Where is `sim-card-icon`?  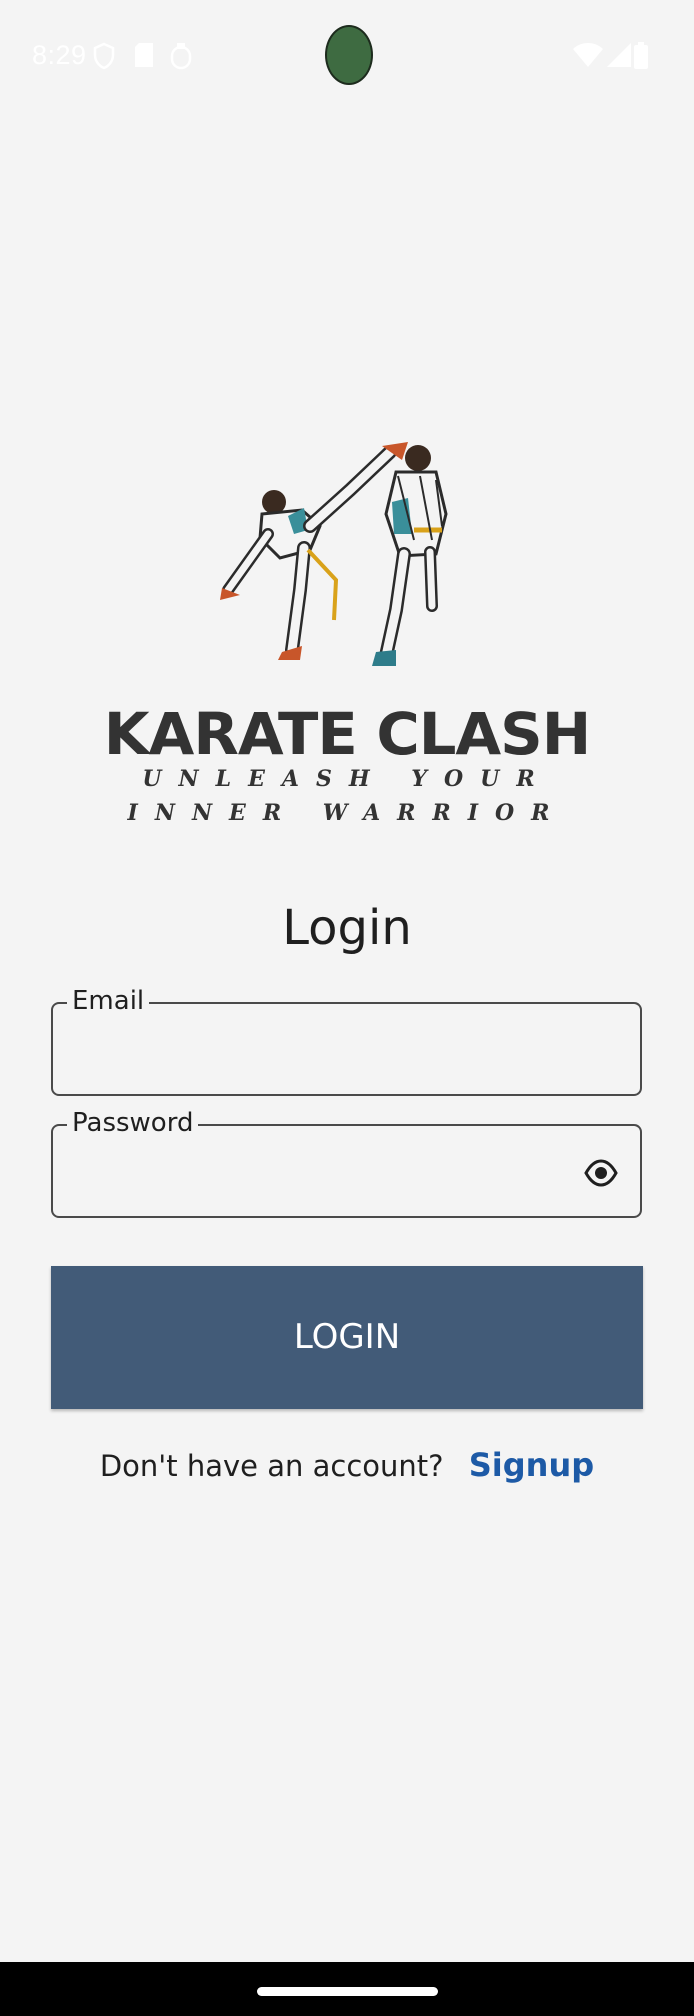 sim-card-icon is located at coordinates (144, 55).